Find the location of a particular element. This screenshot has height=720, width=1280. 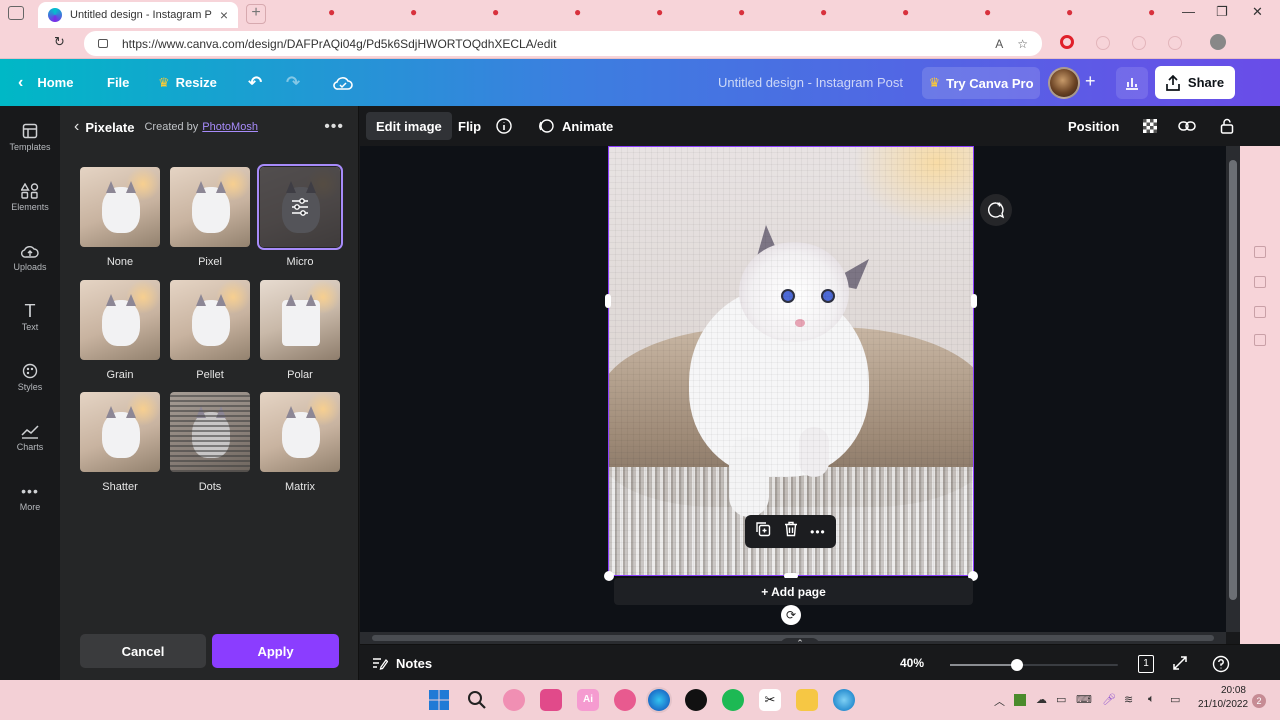

effect-grain: Grain is located at coordinates (120, 335).